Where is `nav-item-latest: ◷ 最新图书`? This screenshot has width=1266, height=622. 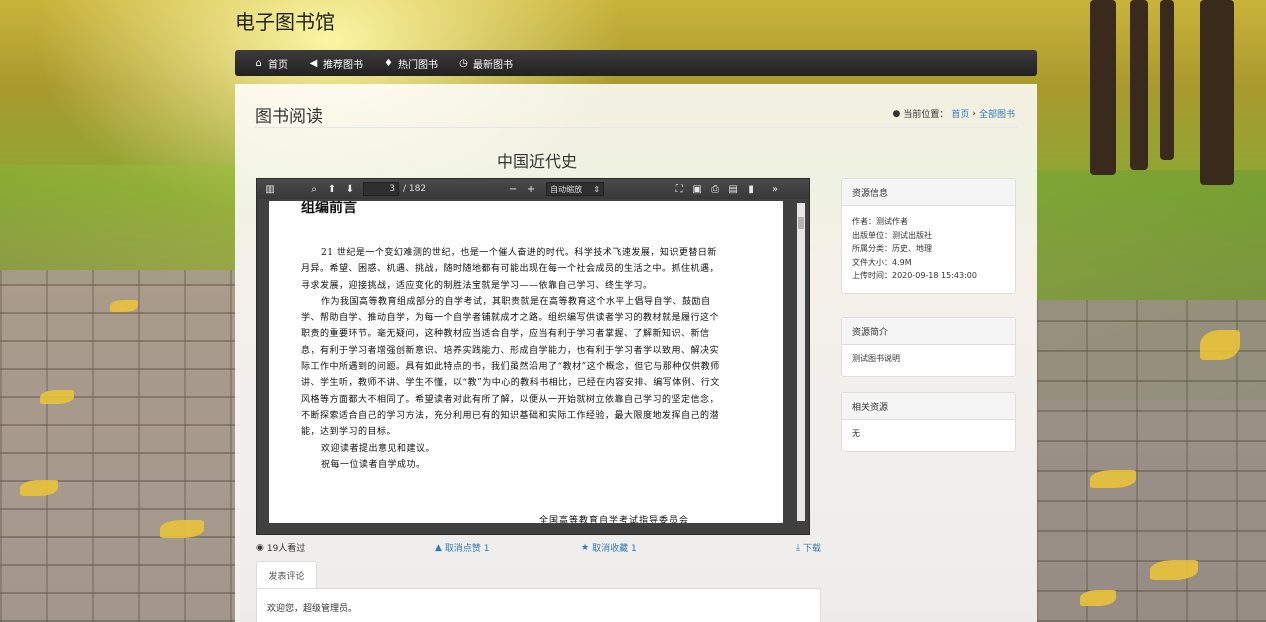 nav-item-latest: ◷ 最新图书 is located at coordinates (485, 63).